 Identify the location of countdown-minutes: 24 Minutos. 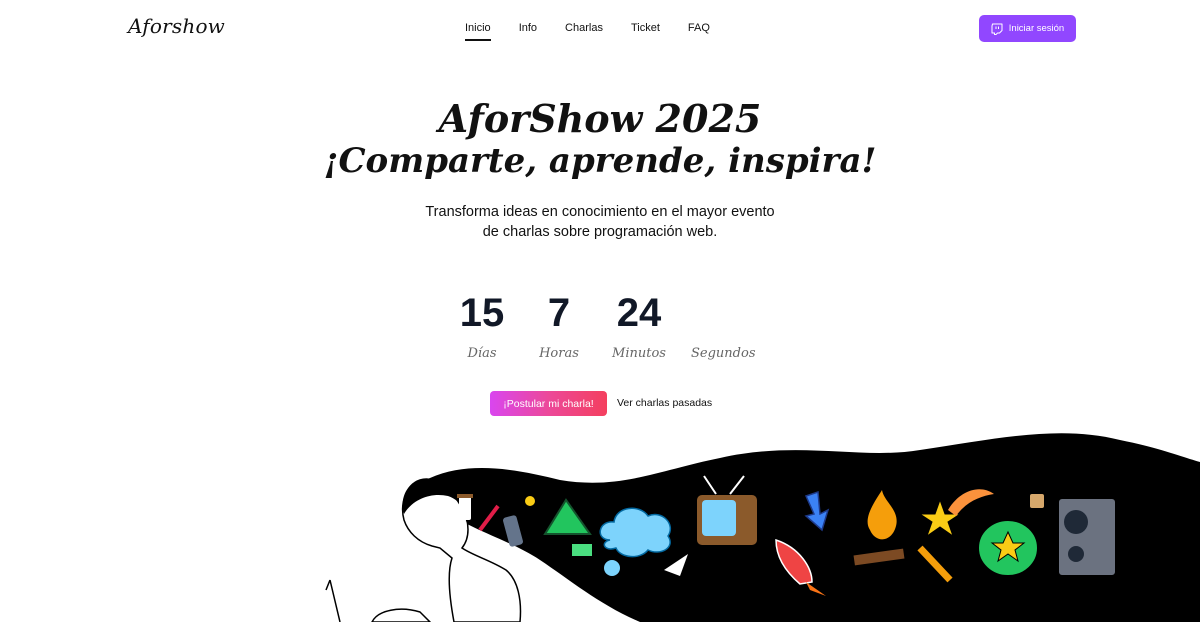
(639, 325).